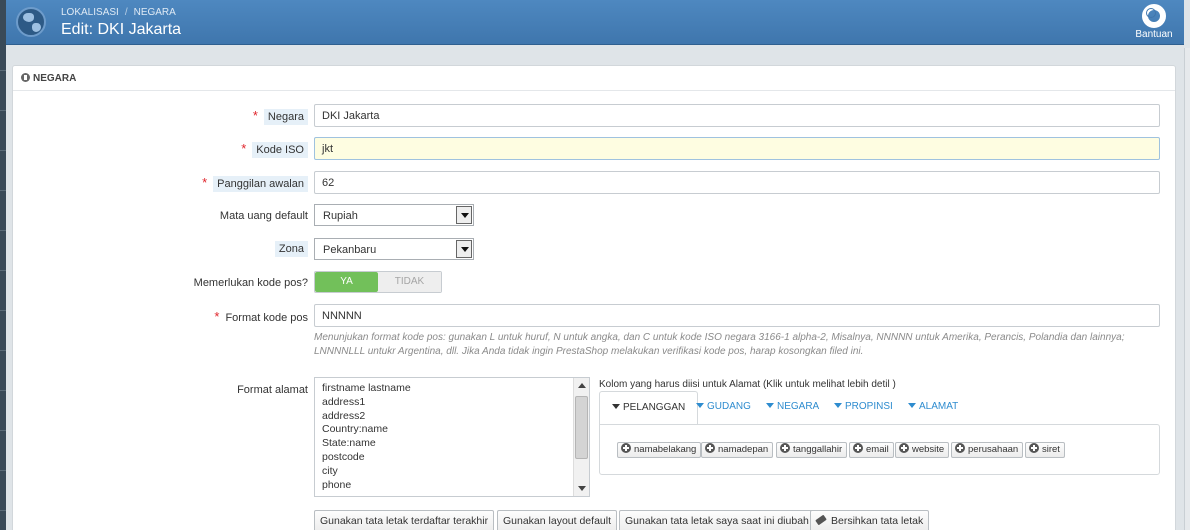  I want to click on field-button-perusahaan: perusahaan, so click(987, 450).